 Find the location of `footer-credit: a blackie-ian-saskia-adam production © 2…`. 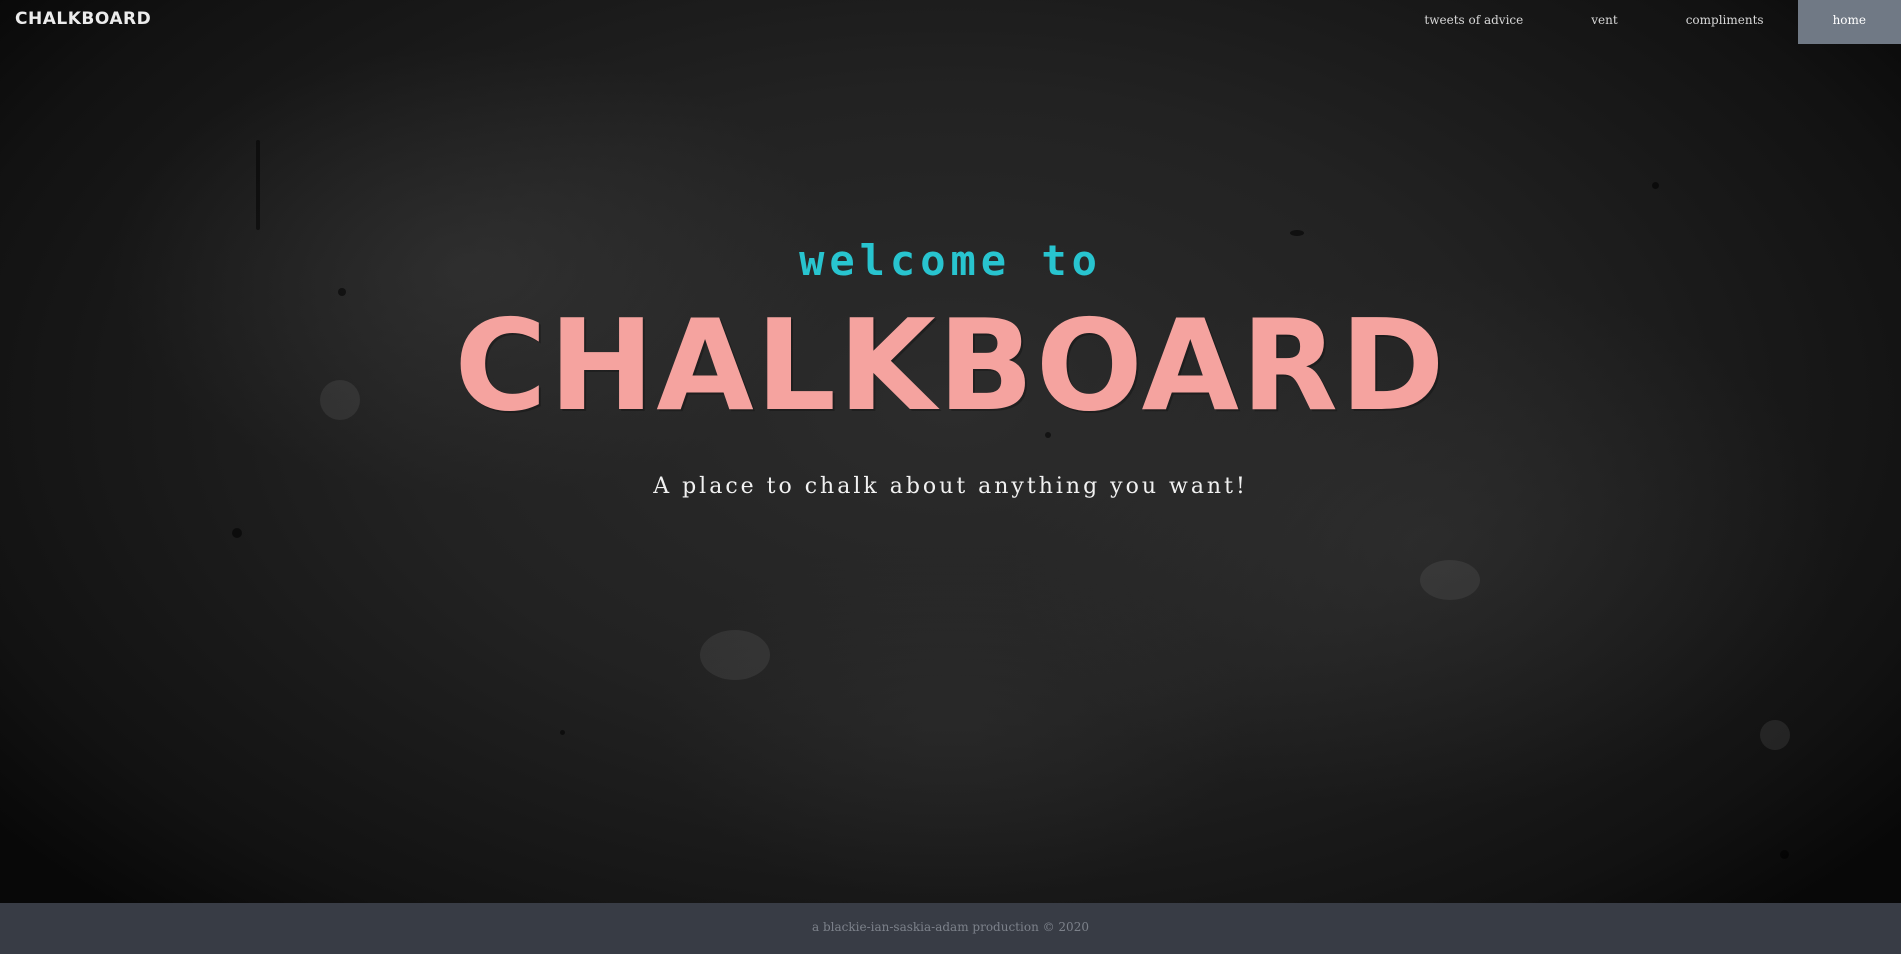

footer-credit: a blackie-ian-saskia-adam production © 2… is located at coordinates (950, 927).